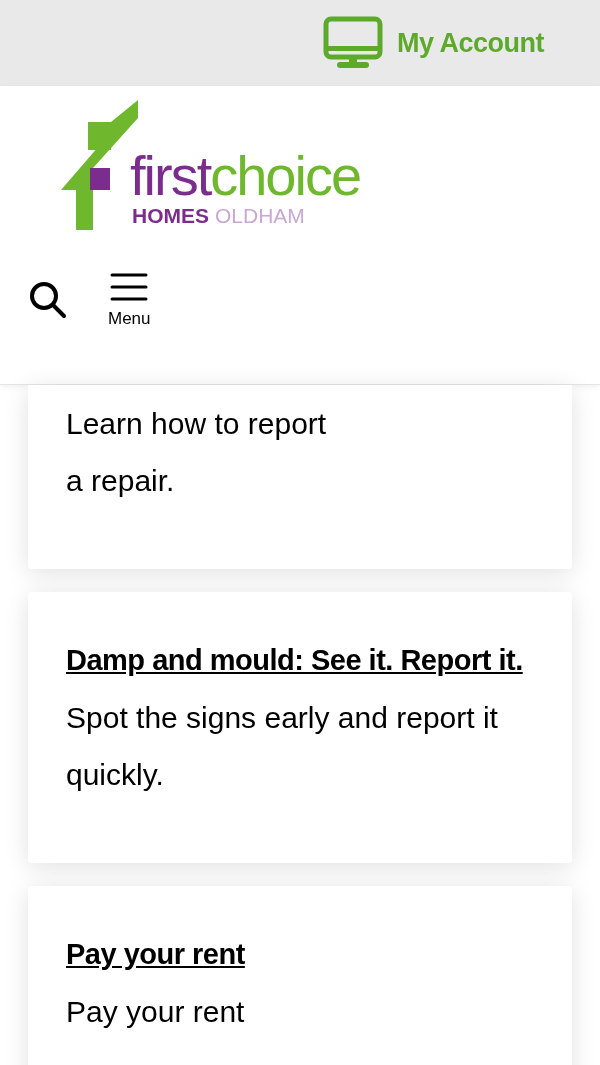 The height and width of the screenshot is (1065, 600). What do you see at coordinates (170, 176) in the screenshot?
I see `logo-wordmark-first: first` at bounding box center [170, 176].